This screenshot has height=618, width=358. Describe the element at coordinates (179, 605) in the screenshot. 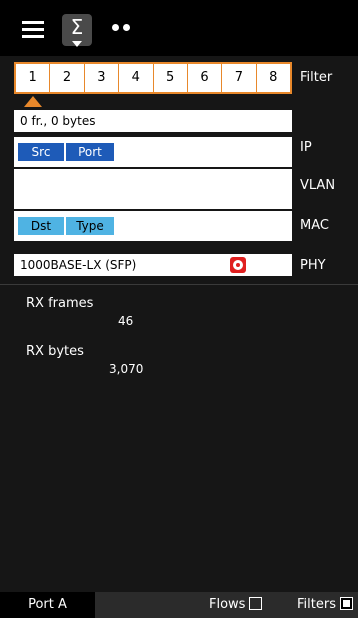

I see `bottom-bar: Port A Flows Filters` at that location.